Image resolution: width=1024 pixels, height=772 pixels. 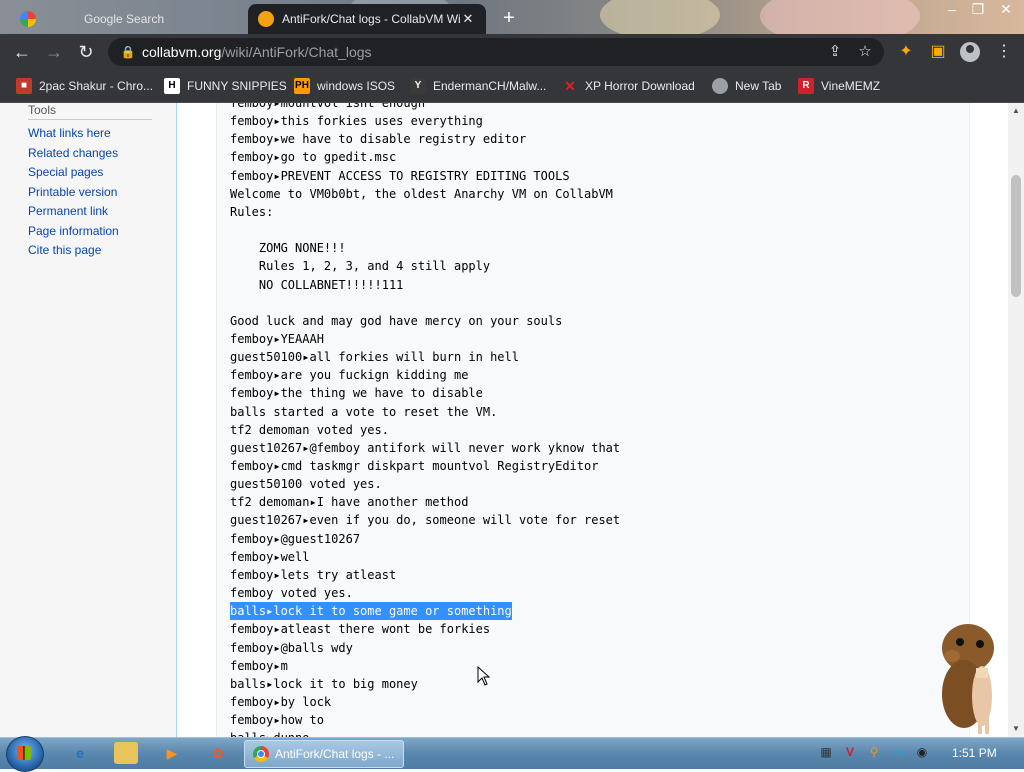 I want to click on chat-line: femboy▸m, so click(x=259, y=665).